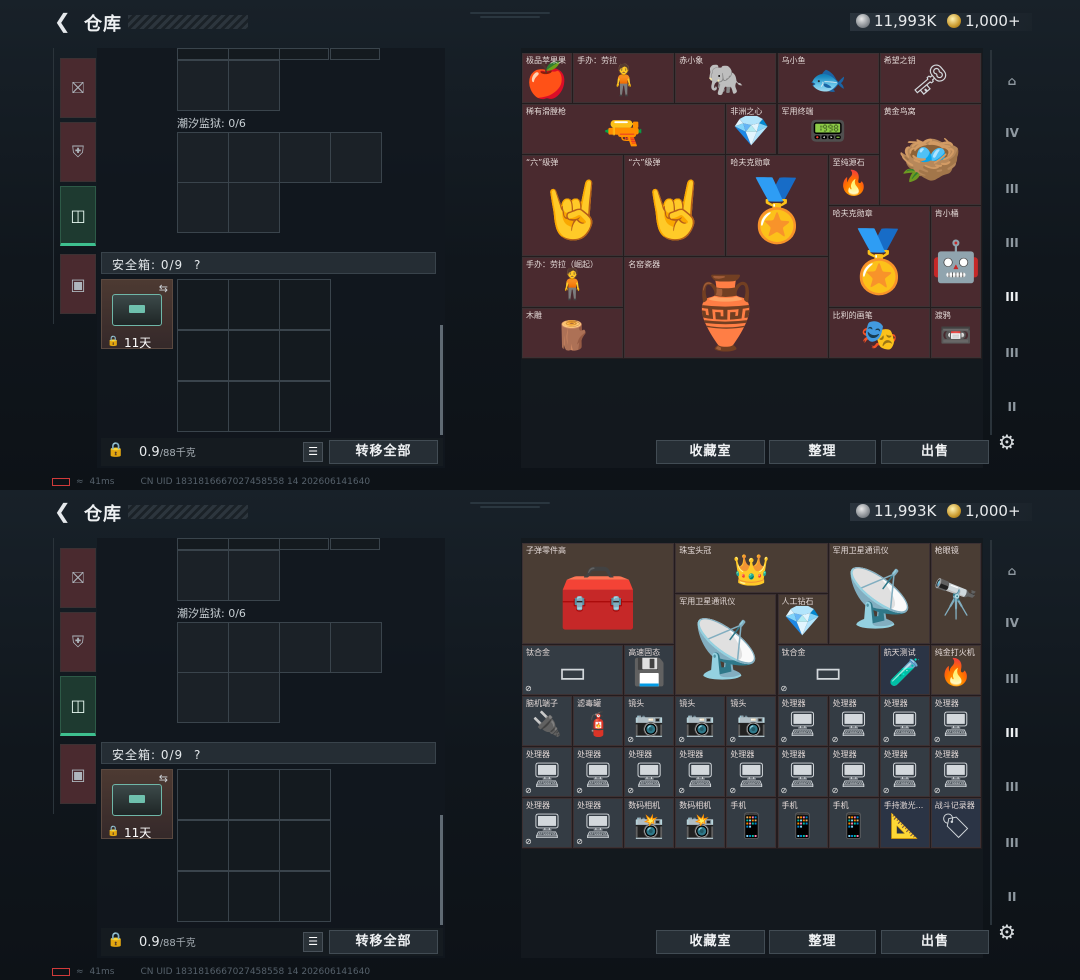 This screenshot has width=1080, height=980. What do you see at coordinates (649, 670) in the screenshot?
I see `item-ssd: 💾 高速固态` at bounding box center [649, 670].